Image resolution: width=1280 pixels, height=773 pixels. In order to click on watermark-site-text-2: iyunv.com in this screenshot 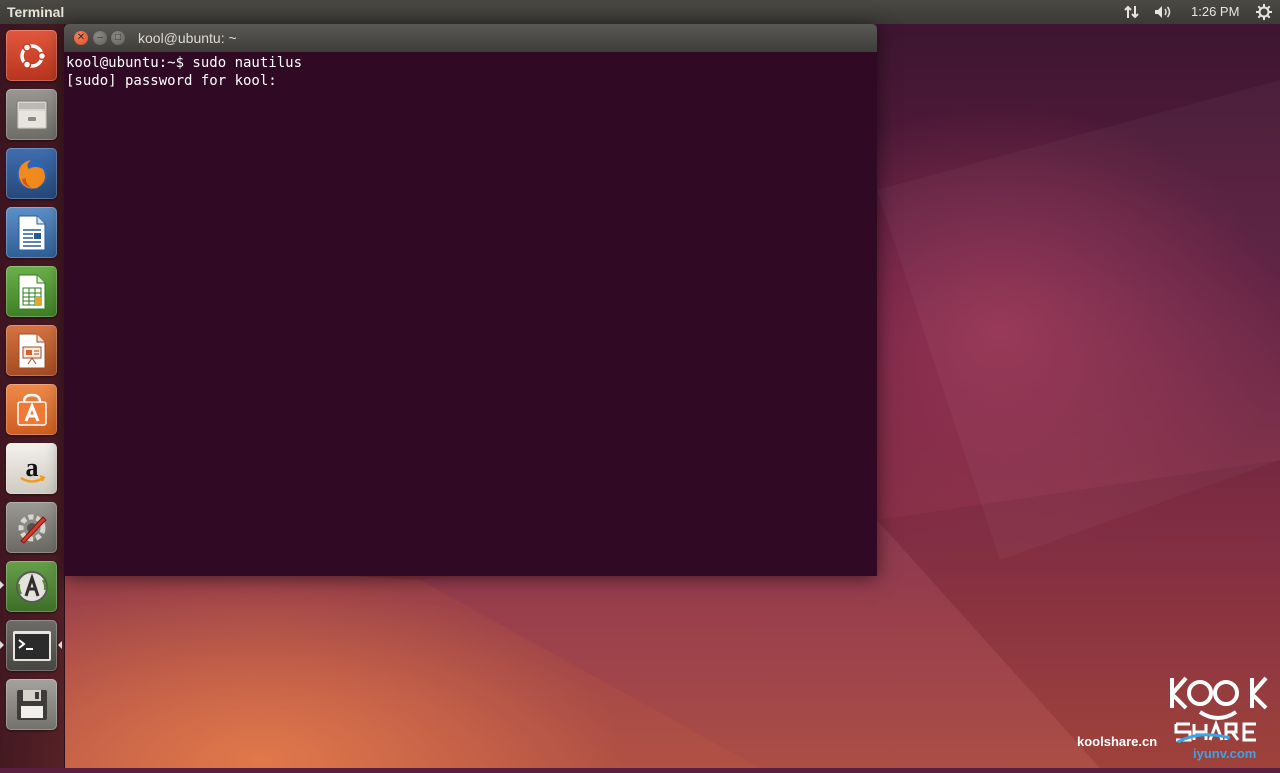, I will do `click(1225, 753)`.